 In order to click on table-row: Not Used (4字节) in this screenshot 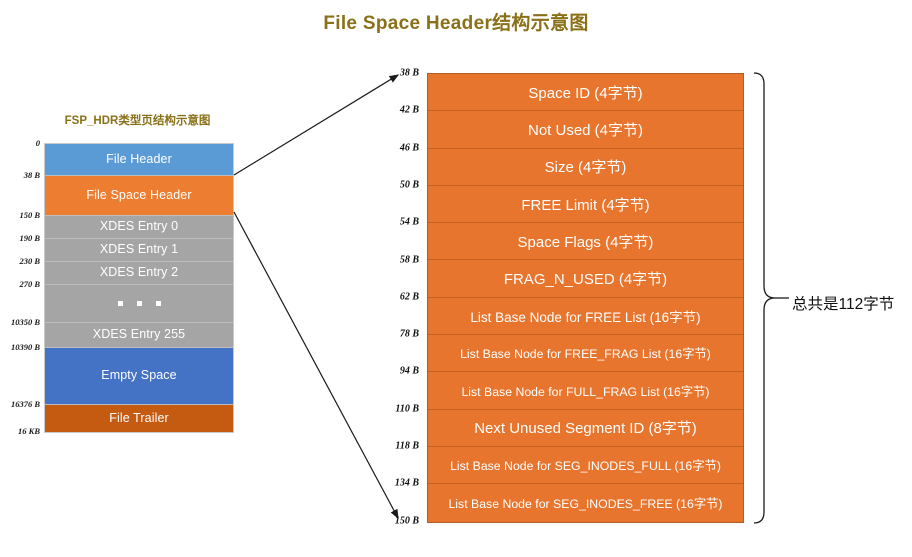, I will do `click(585, 130)`.